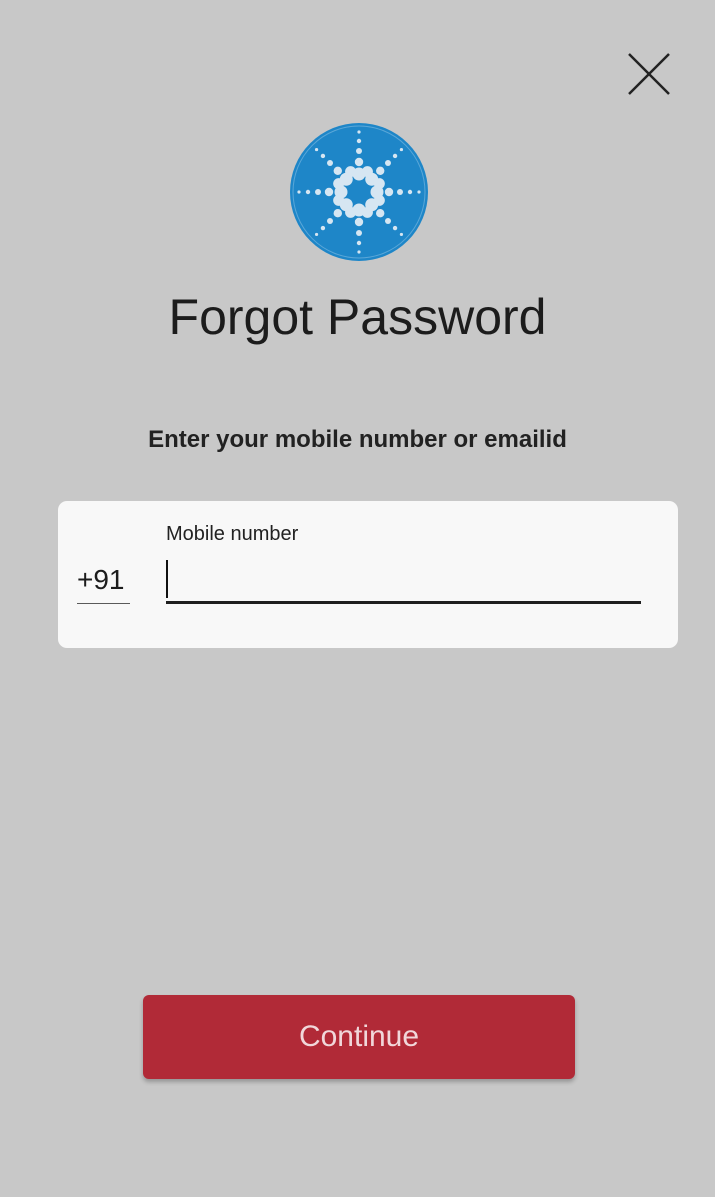  What do you see at coordinates (167, 579) in the screenshot?
I see `text-caret` at bounding box center [167, 579].